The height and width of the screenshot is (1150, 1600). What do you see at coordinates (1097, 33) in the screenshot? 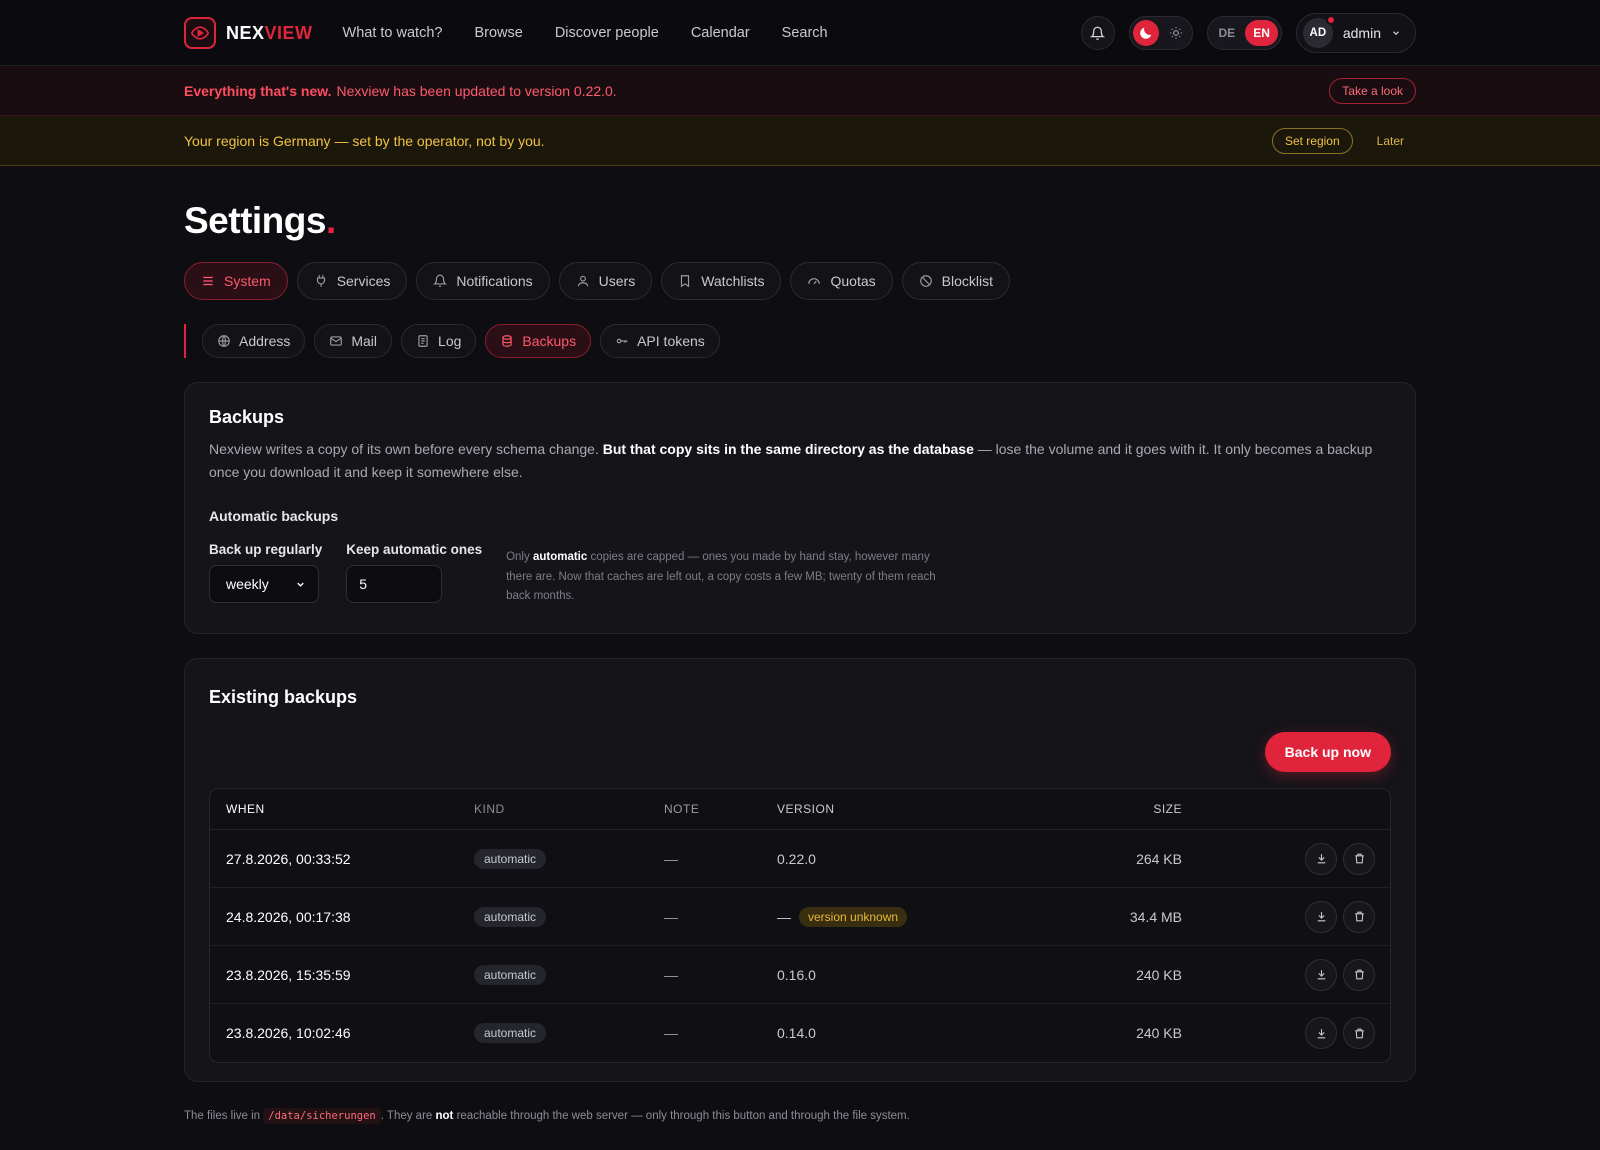
I see `notifications-button` at bounding box center [1097, 33].